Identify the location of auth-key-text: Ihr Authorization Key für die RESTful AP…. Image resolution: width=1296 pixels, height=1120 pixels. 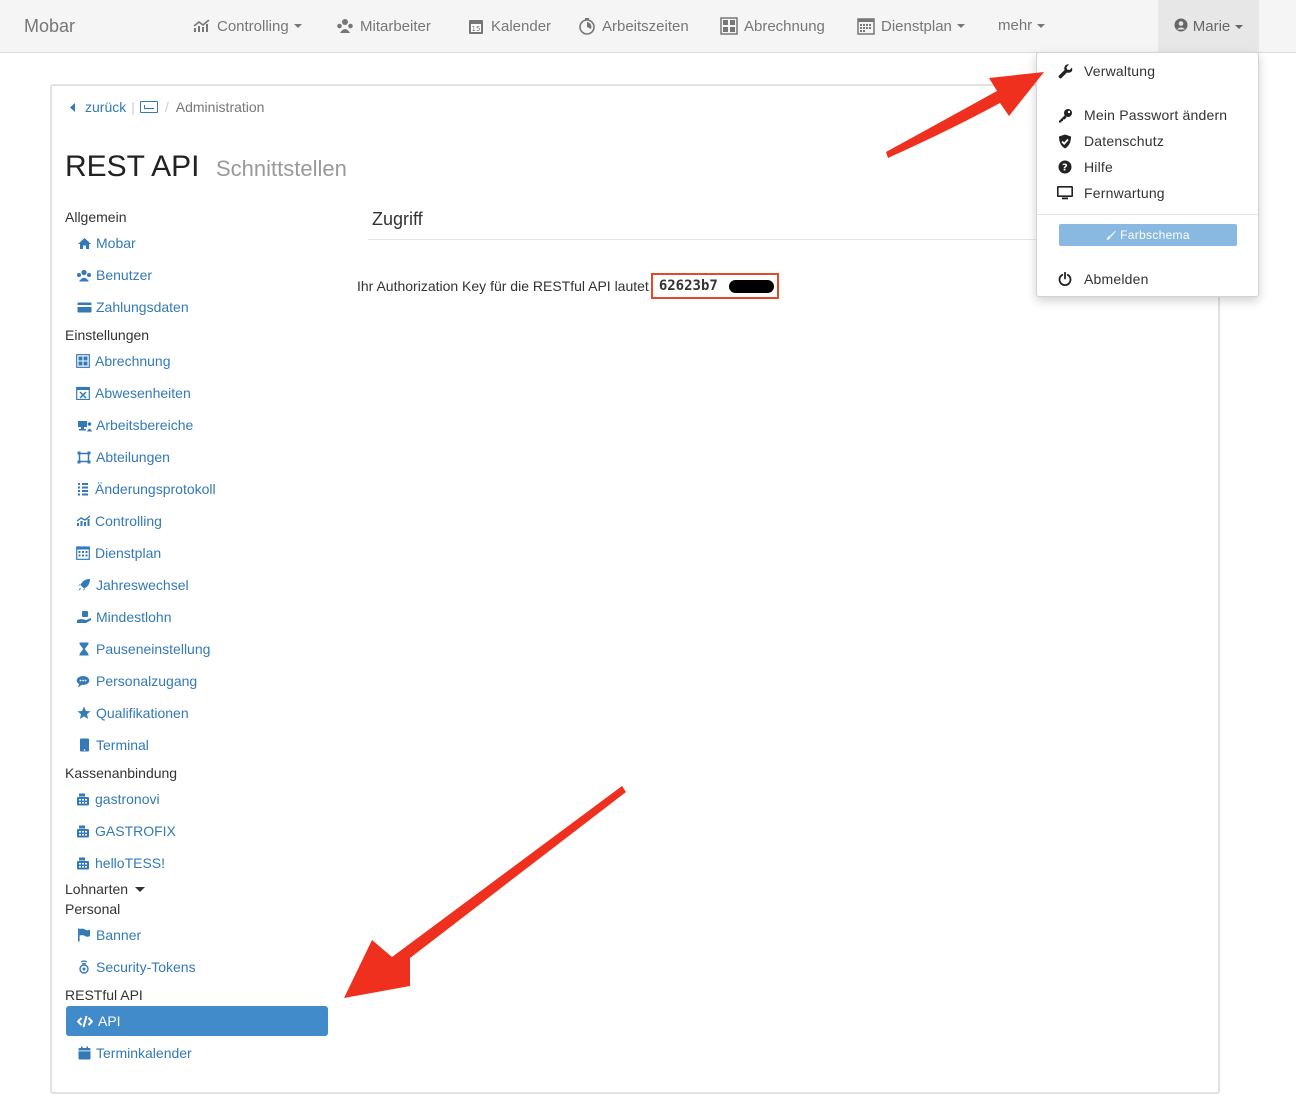
(503, 286).